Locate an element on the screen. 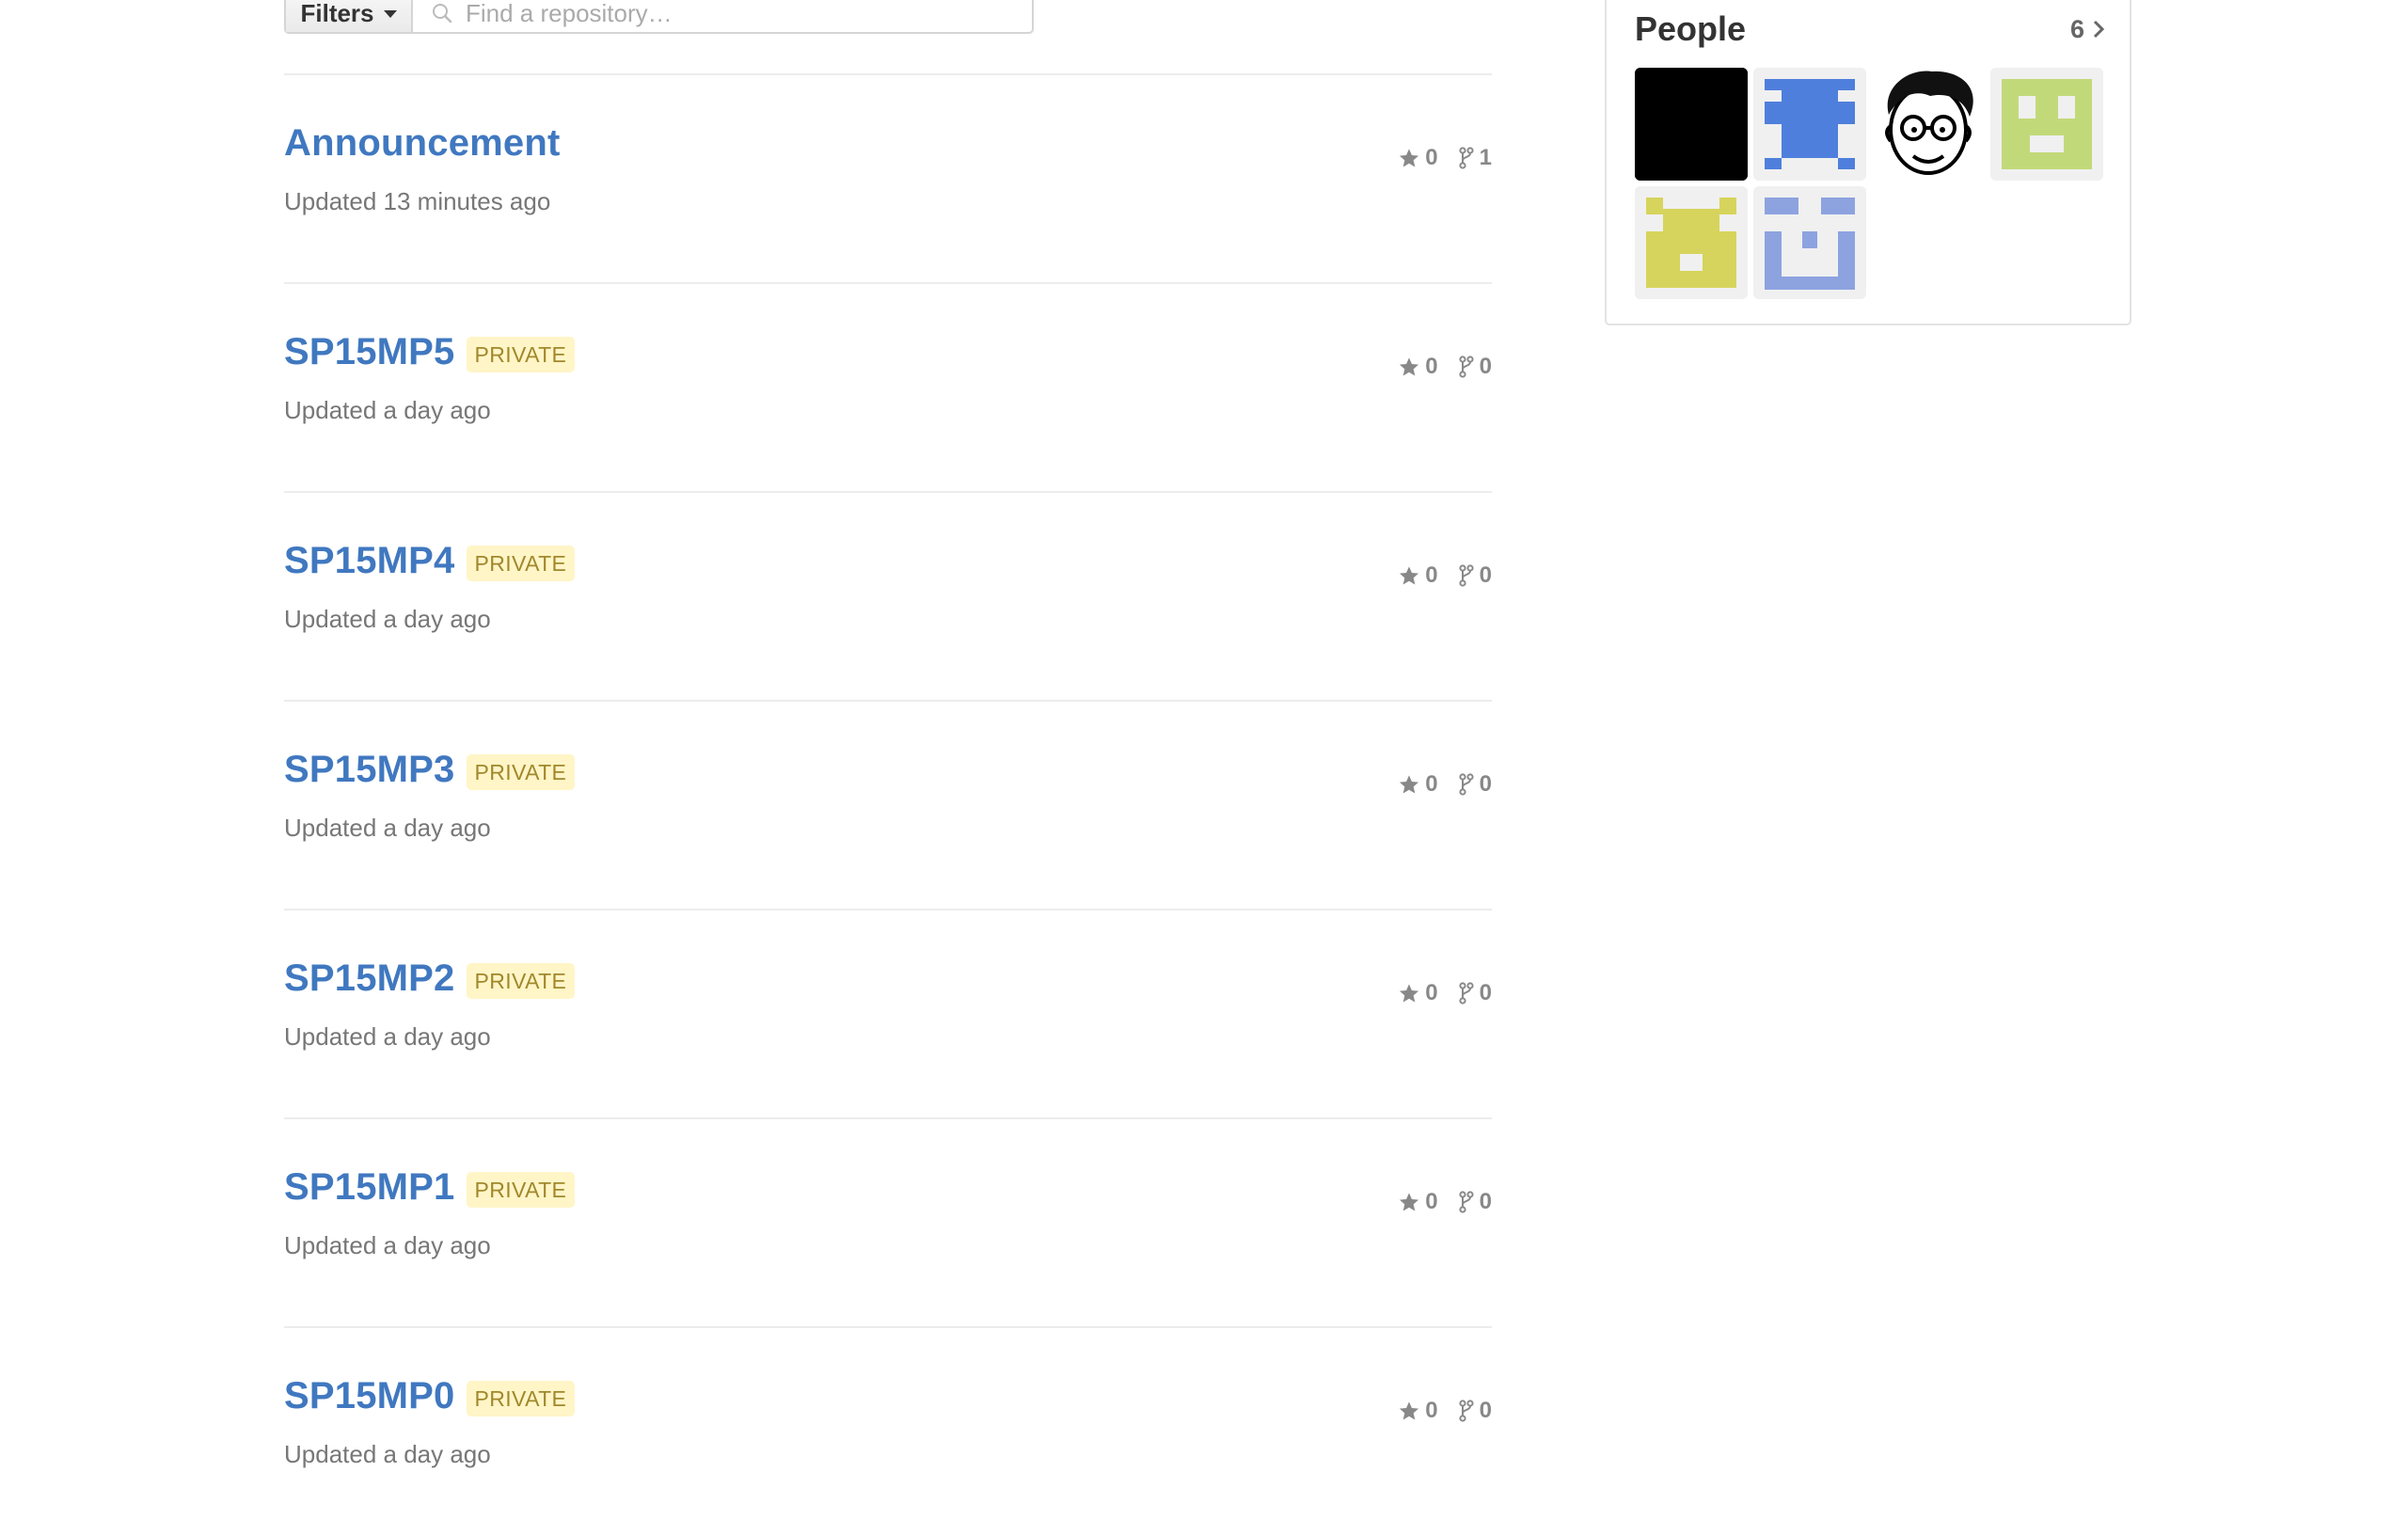 The height and width of the screenshot is (1535, 2408). people-box: People 6 is located at coordinates (1868, 162).